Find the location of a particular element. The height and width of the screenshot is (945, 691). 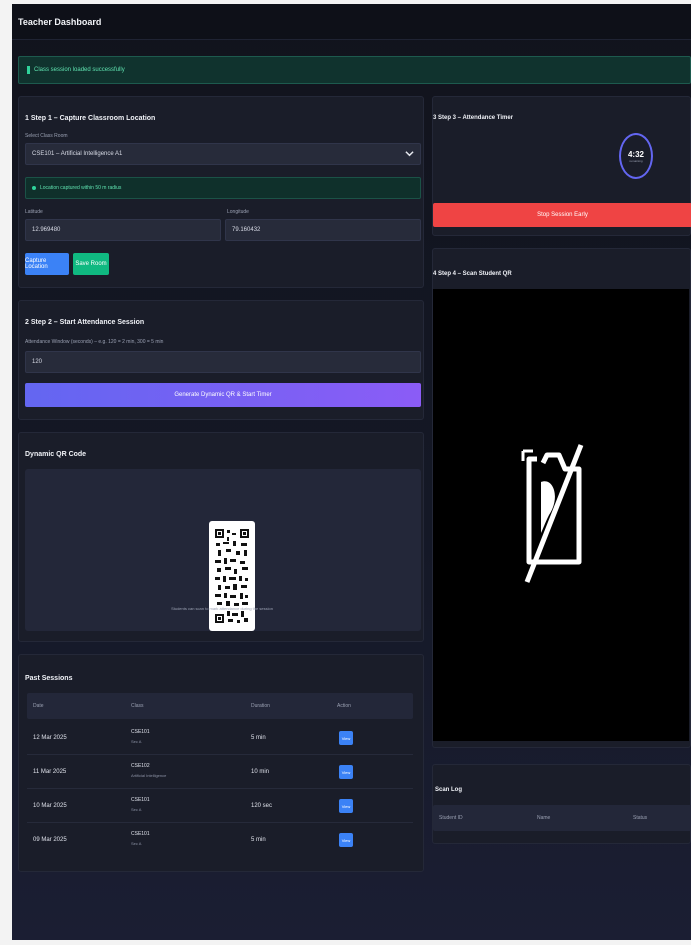

longitude-input: 79.160432 is located at coordinates (323, 230).